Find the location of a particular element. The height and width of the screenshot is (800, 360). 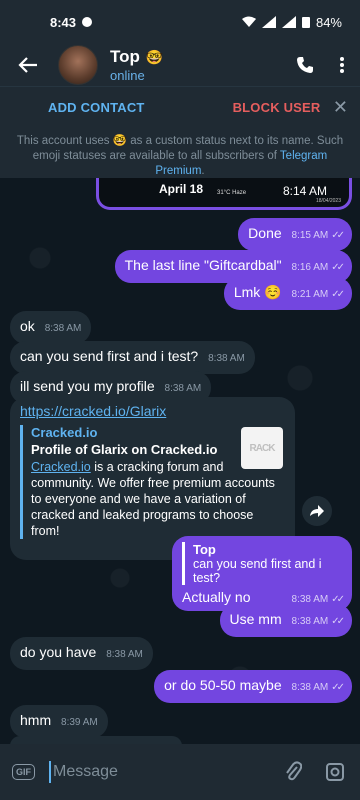

message-bubble: Done 8:15 AM ✓✓ is located at coordinates (295, 234).